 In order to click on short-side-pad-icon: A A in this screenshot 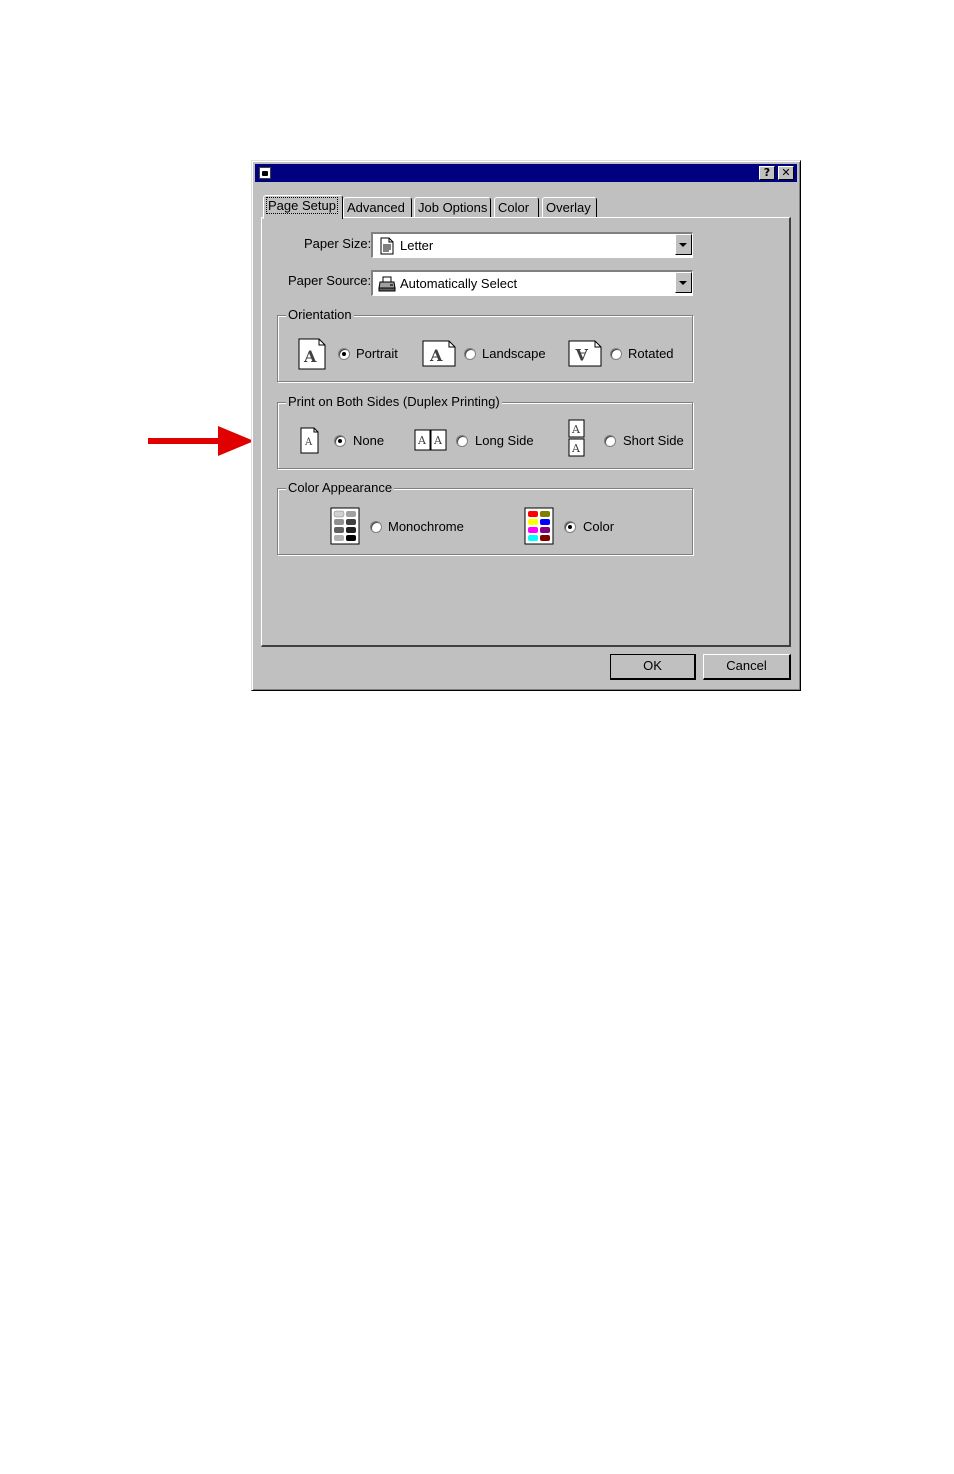, I will do `click(576, 438)`.